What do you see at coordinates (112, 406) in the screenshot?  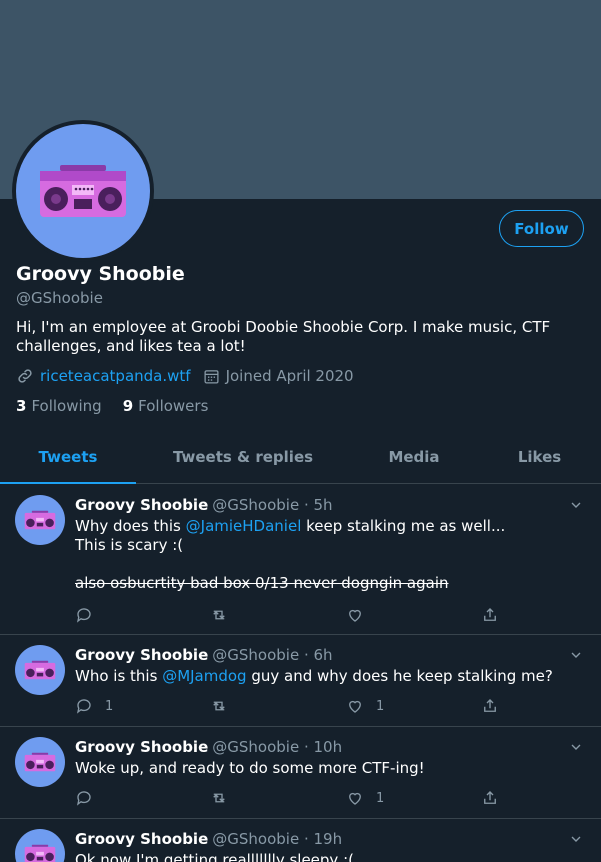 I see `profile-counts: 3 Following 9 Followers` at bounding box center [112, 406].